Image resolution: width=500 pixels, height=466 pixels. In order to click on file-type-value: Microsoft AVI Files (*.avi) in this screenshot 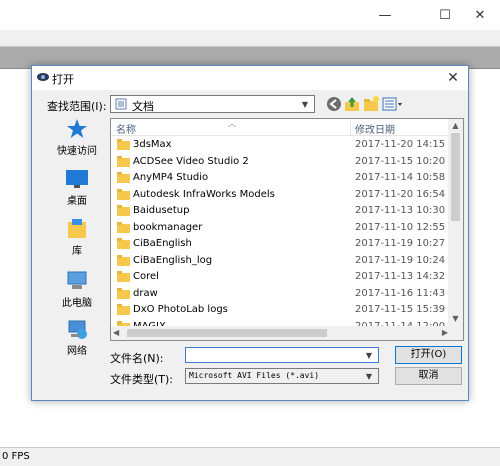, I will do `click(254, 375)`.